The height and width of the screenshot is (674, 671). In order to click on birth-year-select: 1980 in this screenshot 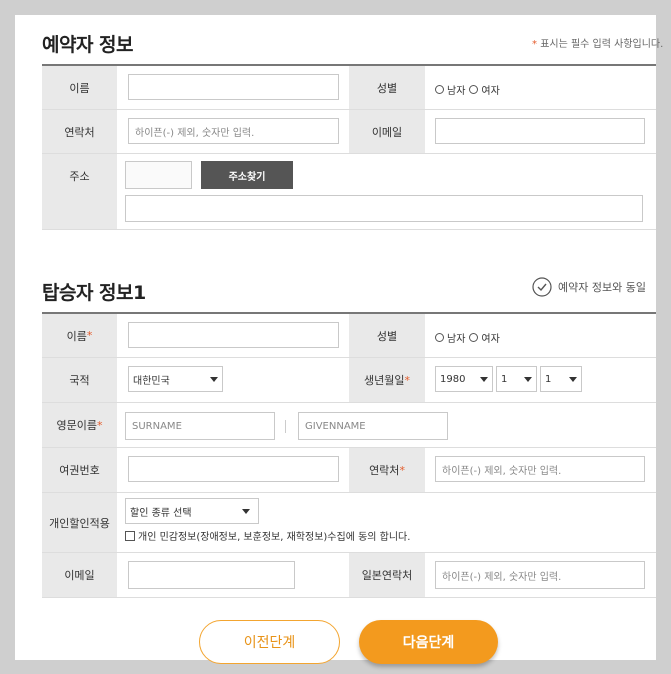, I will do `click(464, 379)`.